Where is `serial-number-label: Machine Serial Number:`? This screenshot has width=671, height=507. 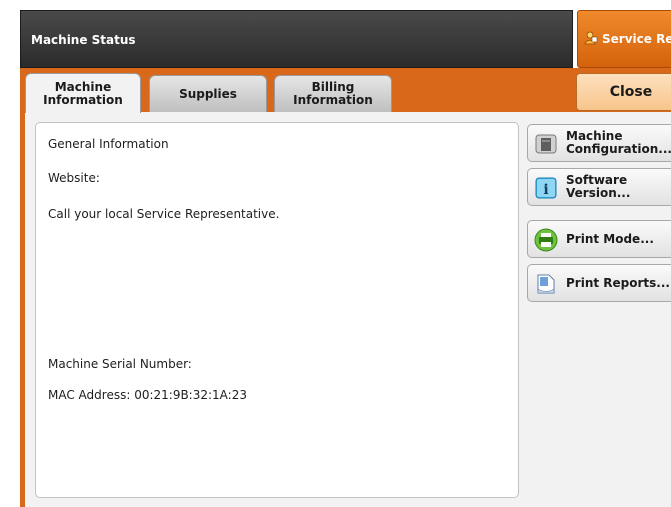
serial-number-label: Machine Serial Number: is located at coordinates (120, 364).